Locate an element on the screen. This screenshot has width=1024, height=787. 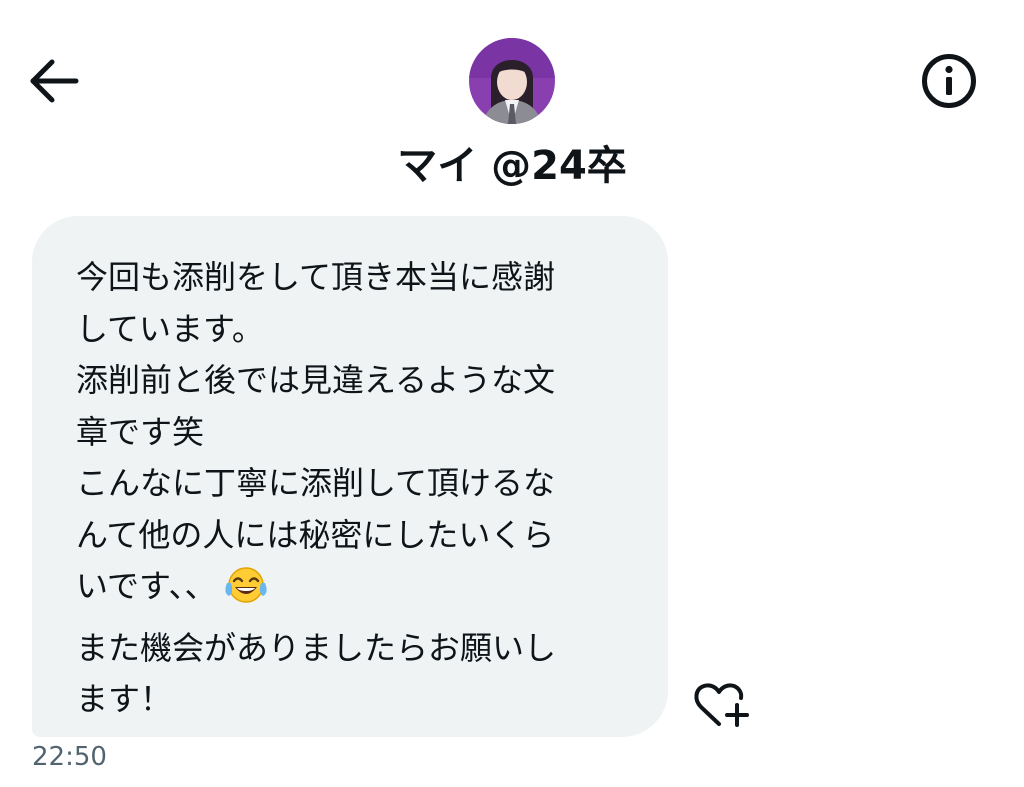
message-text-line: んて他の人には秘密にしたいくら is located at coordinates (315, 534).